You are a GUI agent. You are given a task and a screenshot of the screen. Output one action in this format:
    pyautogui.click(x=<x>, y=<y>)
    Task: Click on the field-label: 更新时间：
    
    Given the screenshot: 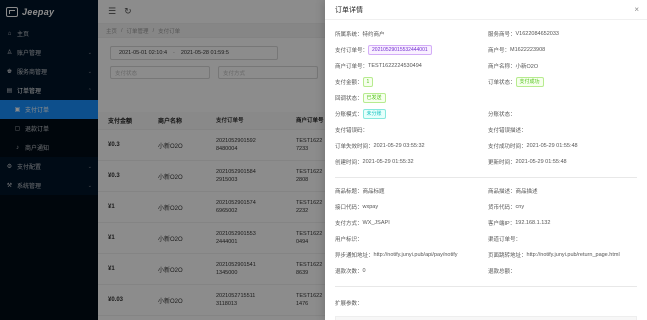 What is the action you would take?
    pyautogui.click(x=502, y=163)
    